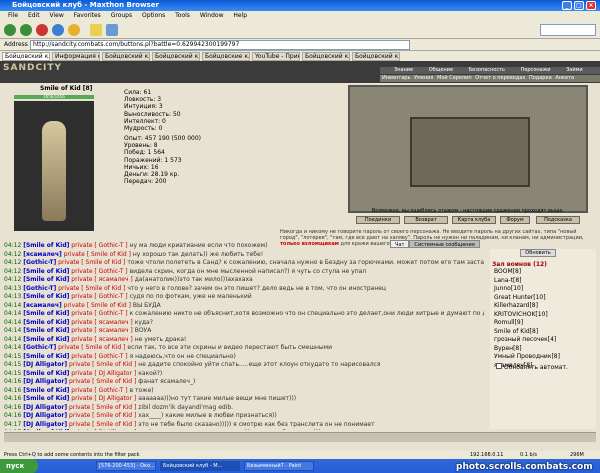 The height and width of the screenshot is (473, 600). What do you see at coordinates (536, 70) in the screenshot?
I see `nav-characters: Персонажи` at bounding box center [536, 70].